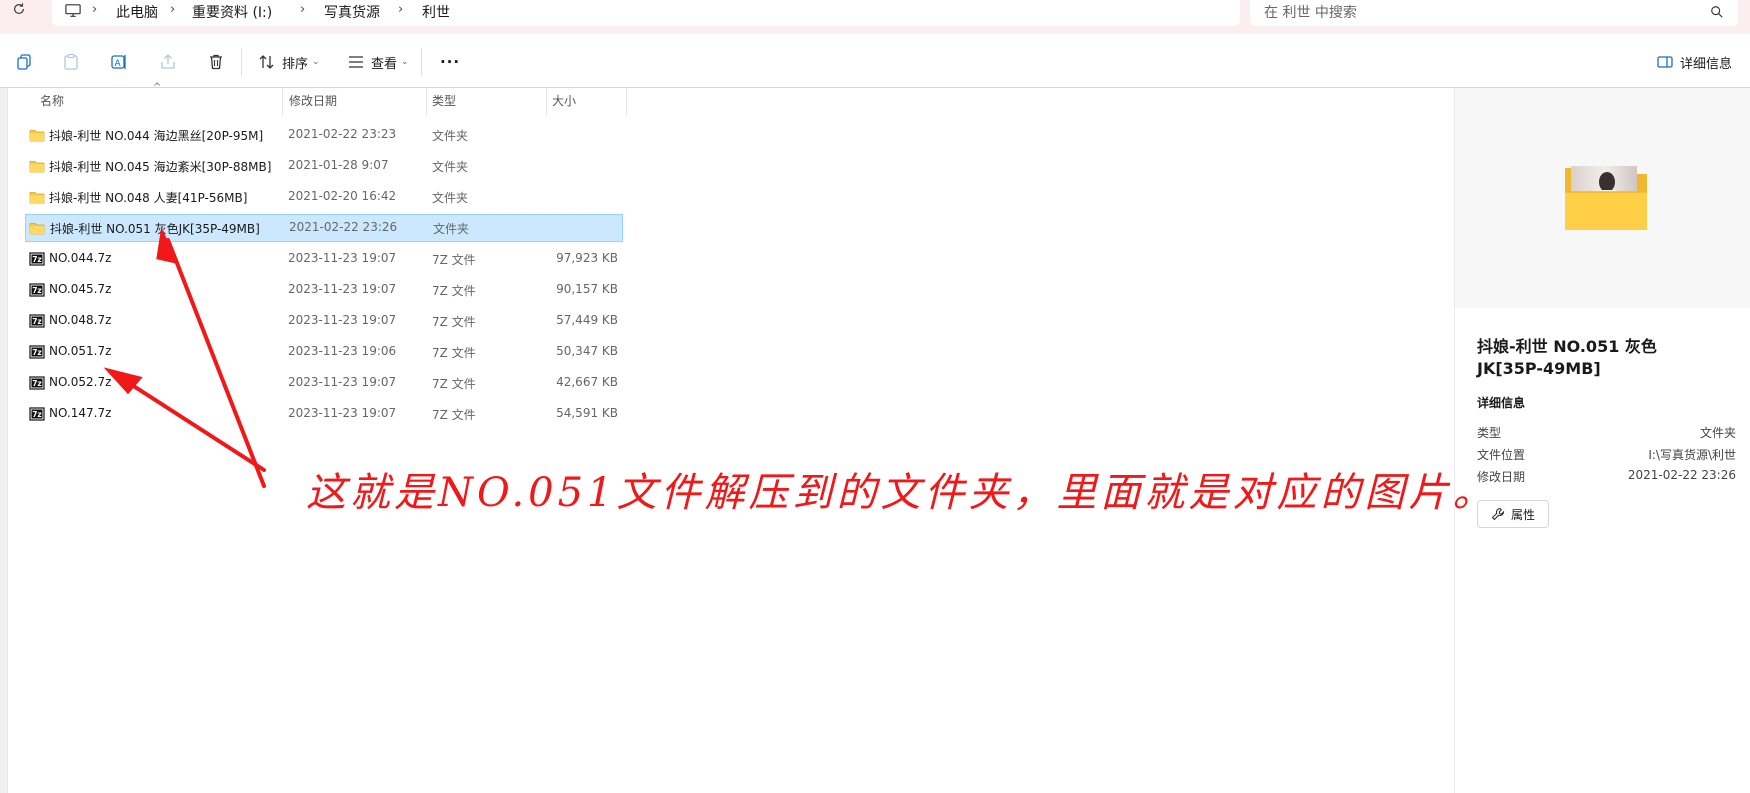 The image size is (1750, 793). What do you see at coordinates (71, 62) in the screenshot?
I see `paste-icon` at bounding box center [71, 62].